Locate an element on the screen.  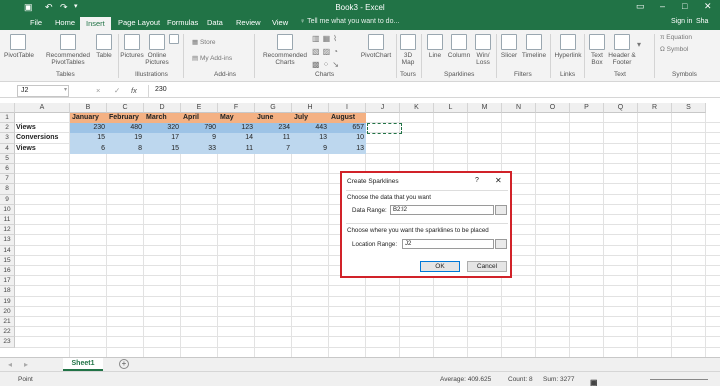
data-cell: 14 is located at coordinates (236, 138).